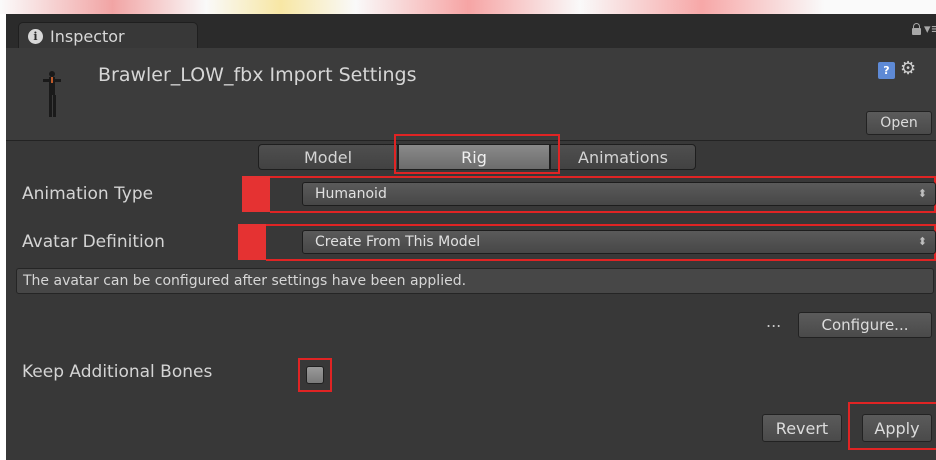 The height and width of the screenshot is (460, 936). What do you see at coordinates (916, 29) in the screenshot?
I see `lock-icon` at bounding box center [916, 29].